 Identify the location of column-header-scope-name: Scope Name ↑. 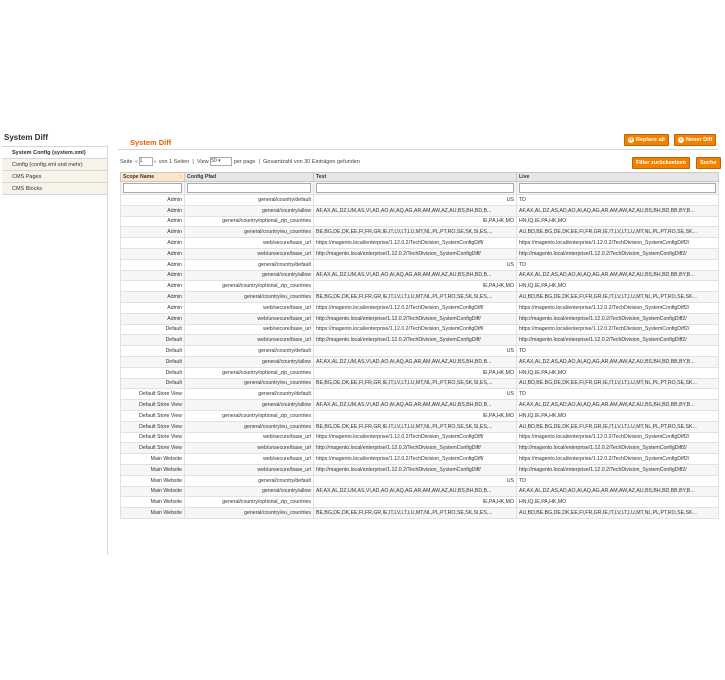
(152, 177).